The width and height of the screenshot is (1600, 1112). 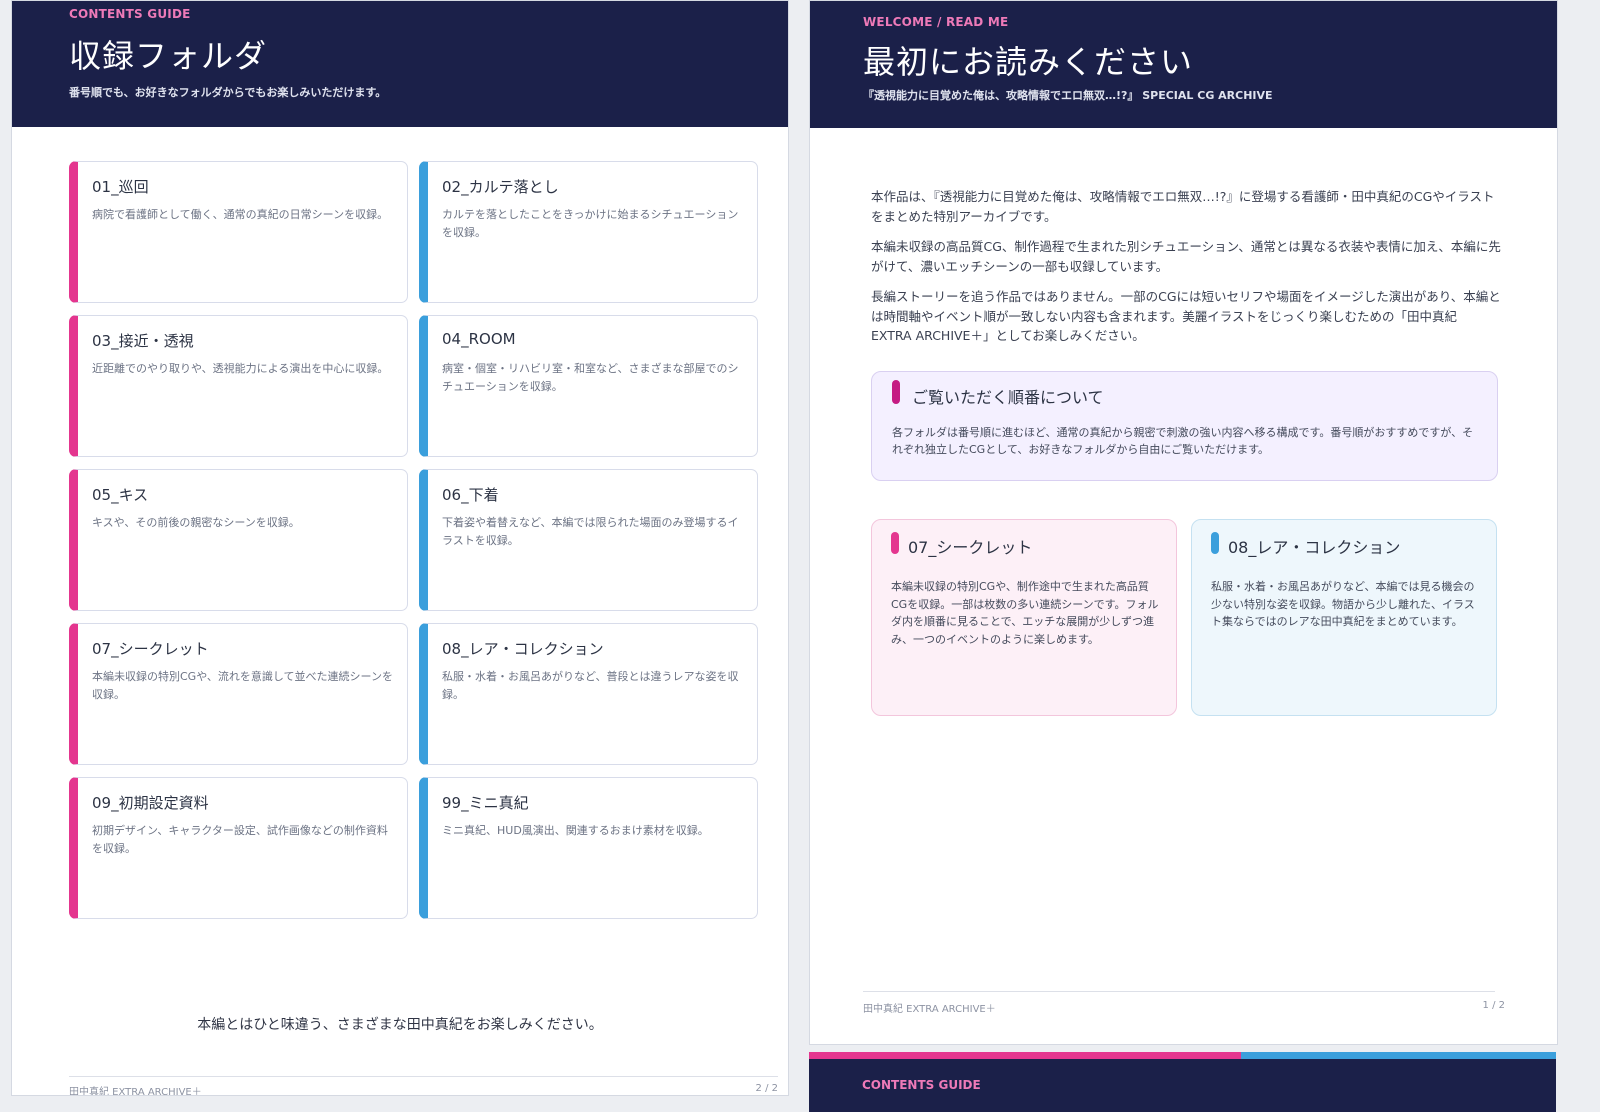 What do you see at coordinates (1008, 397) in the screenshot?
I see `note-title: ご覧いただく順番について` at bounding box center [1008, 397].